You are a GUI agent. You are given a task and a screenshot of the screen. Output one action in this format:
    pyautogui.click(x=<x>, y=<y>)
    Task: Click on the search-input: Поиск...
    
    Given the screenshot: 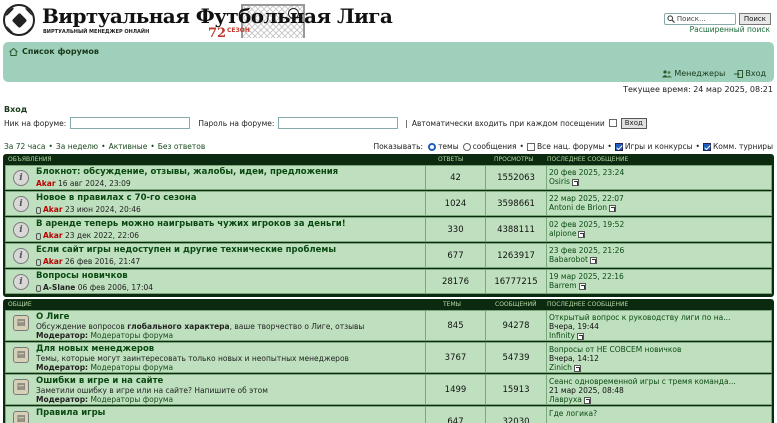 What is the action you would take?
    pyautogui.click(x=699, y=19)
    